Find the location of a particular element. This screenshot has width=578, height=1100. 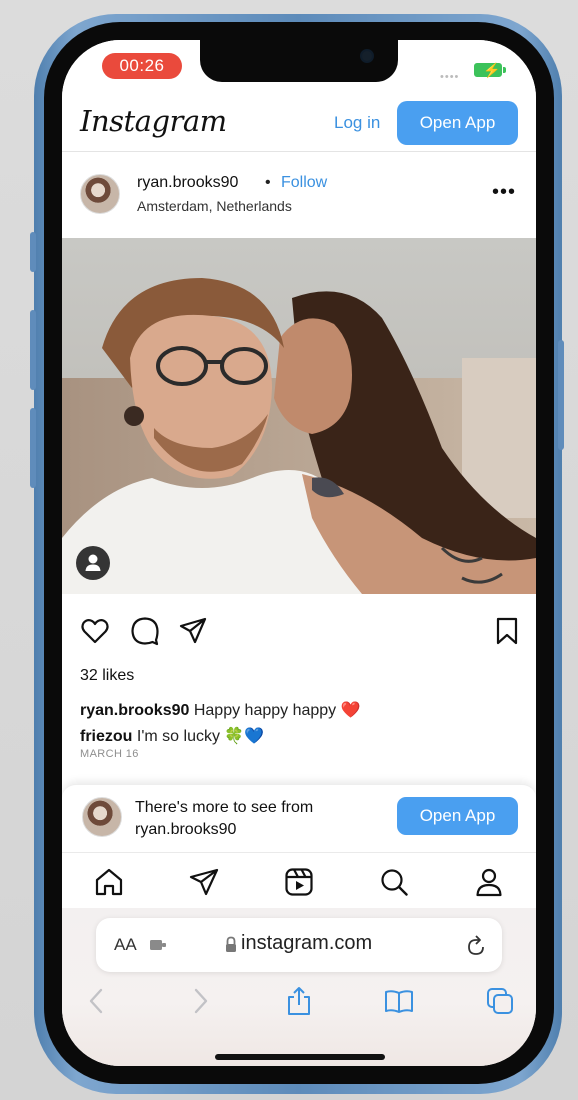

reels-icon is located at coordinates (299, 882).